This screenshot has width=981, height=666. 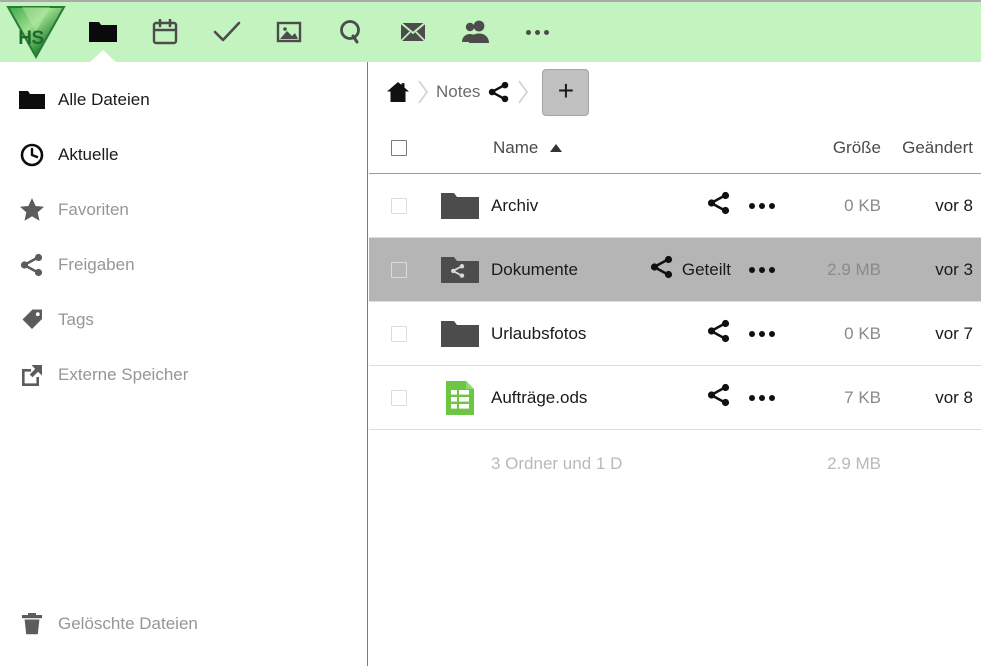 I want to click on sidebar-item-all-files: Alle Dateien, so click(x=183, y=99).